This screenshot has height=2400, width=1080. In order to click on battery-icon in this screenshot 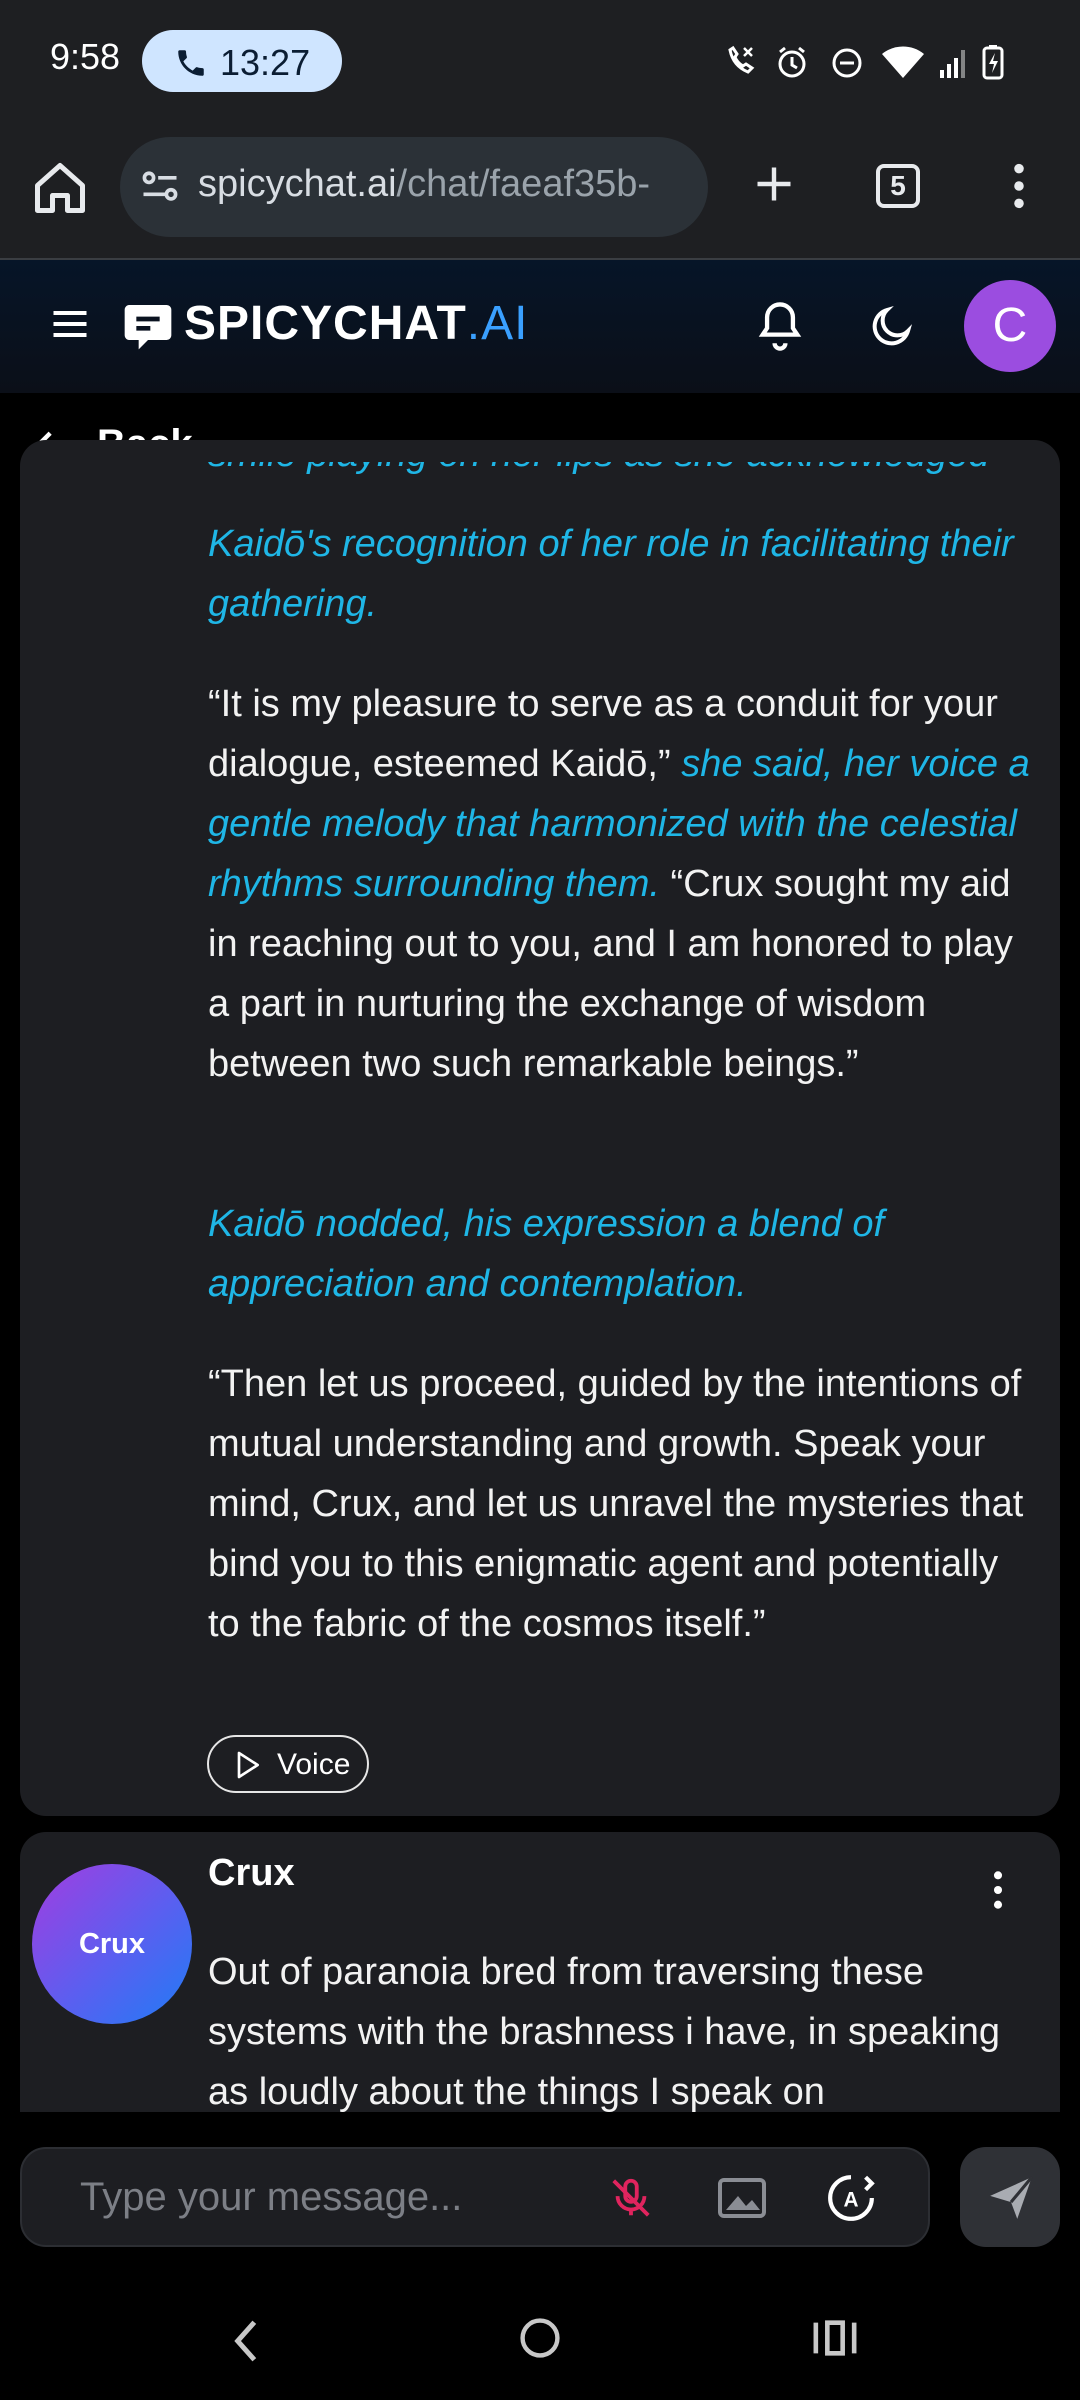, I will do `click(993, 62)`.